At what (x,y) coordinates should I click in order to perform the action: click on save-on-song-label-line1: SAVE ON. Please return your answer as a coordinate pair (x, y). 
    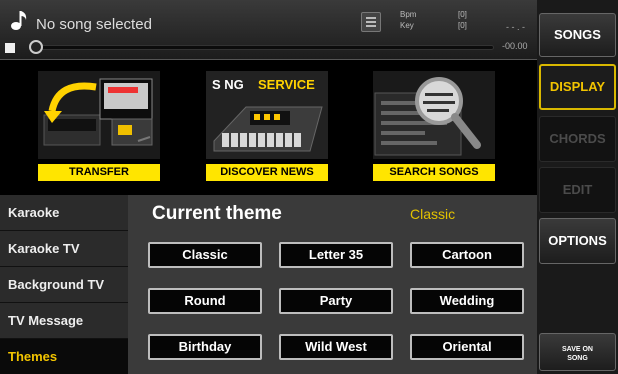
    Looking at the image, I should click on (577, 349).